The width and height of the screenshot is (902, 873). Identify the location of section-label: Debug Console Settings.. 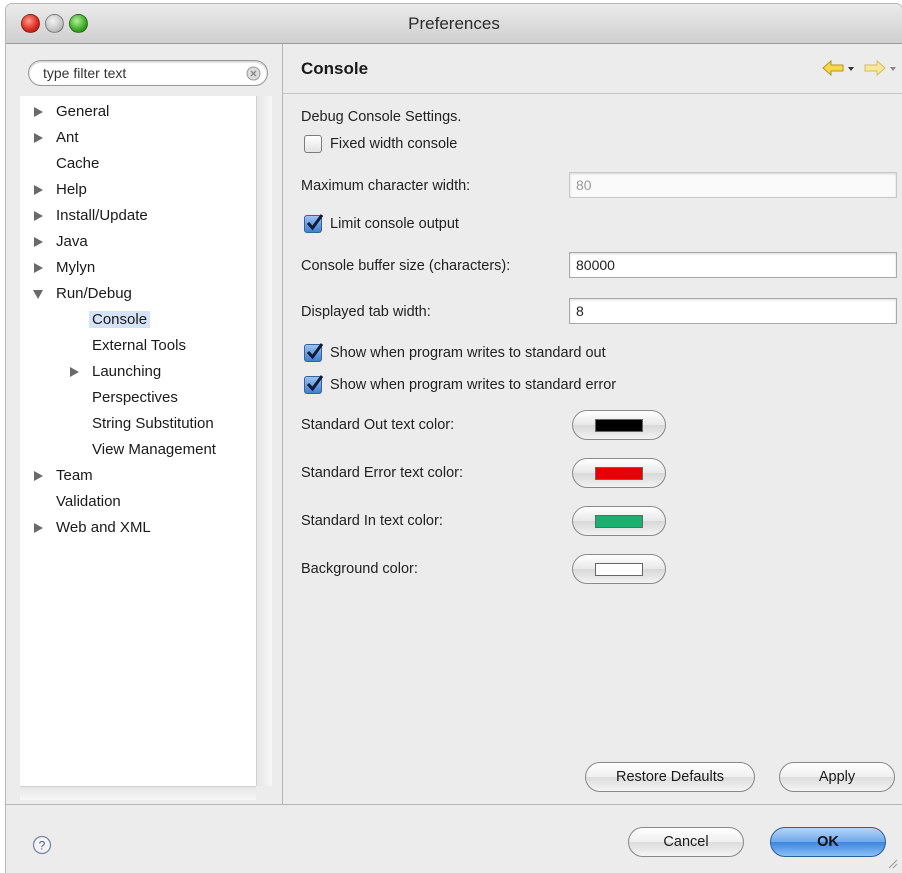
(381, 117).